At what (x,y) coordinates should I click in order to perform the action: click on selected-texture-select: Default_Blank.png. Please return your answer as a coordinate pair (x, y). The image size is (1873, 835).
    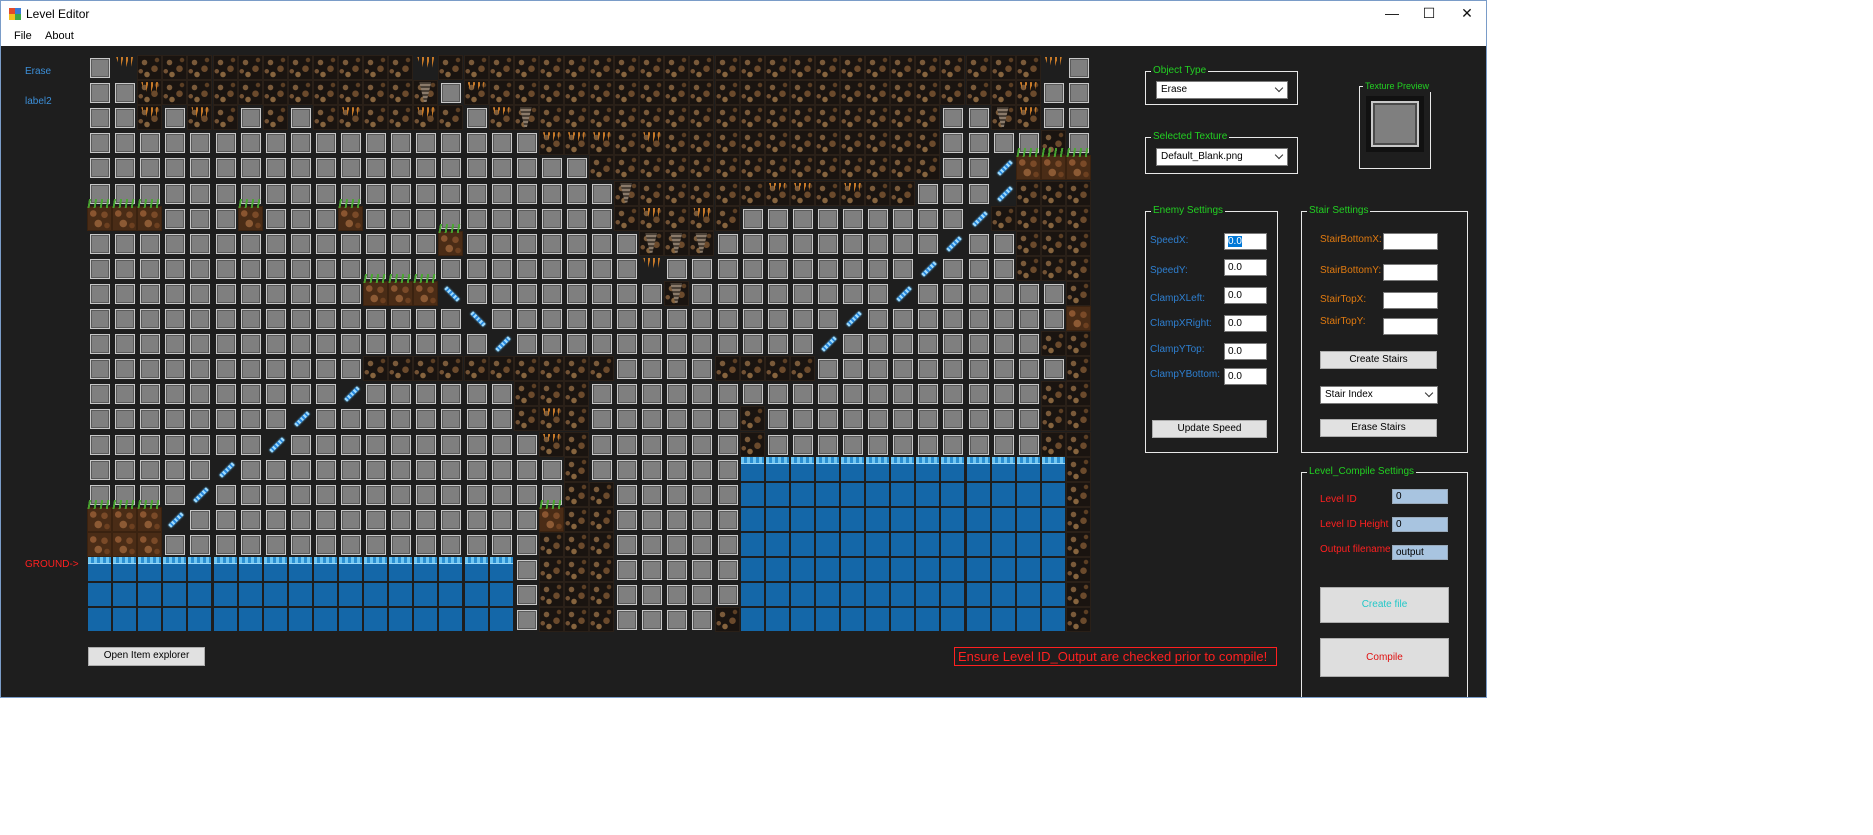
    Looking at the image, I should click on (1222, 157).